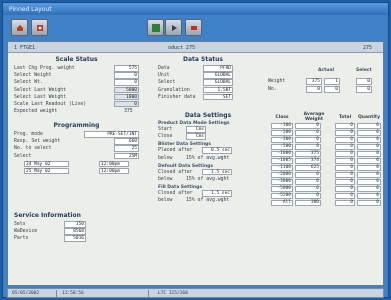 This screenshot has width=391, height=300. I want to click on grid-icon, so click(156, 28).